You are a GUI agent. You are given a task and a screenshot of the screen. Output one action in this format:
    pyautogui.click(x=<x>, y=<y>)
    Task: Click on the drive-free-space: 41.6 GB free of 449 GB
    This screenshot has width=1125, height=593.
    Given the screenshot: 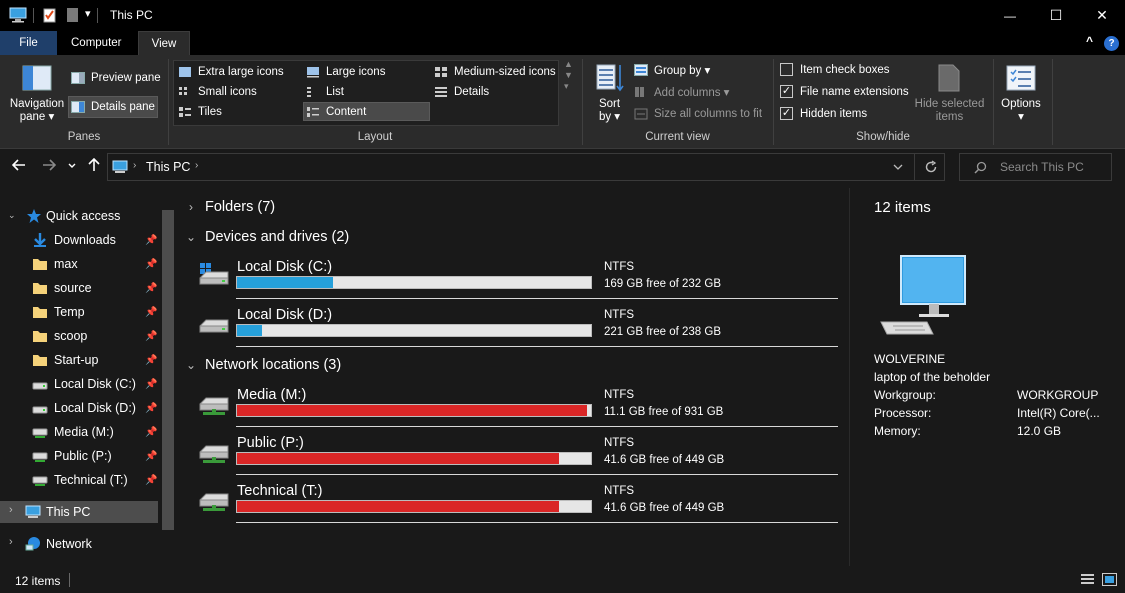 What is the action you would take?
    pyautogui.click(x=664, y=508)
    